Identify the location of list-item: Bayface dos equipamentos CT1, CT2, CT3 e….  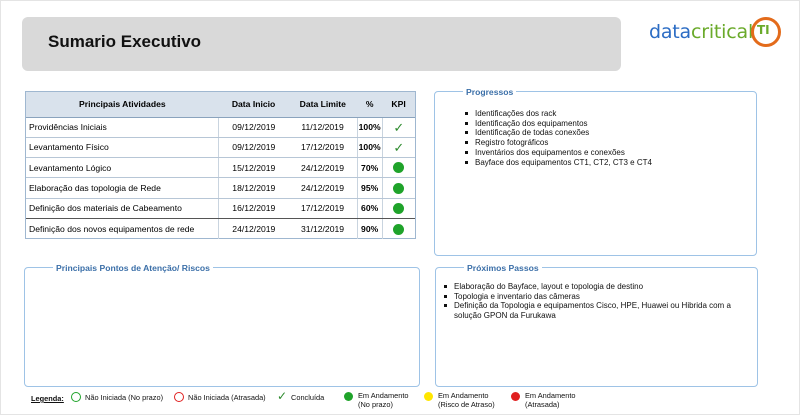
(607, 163).